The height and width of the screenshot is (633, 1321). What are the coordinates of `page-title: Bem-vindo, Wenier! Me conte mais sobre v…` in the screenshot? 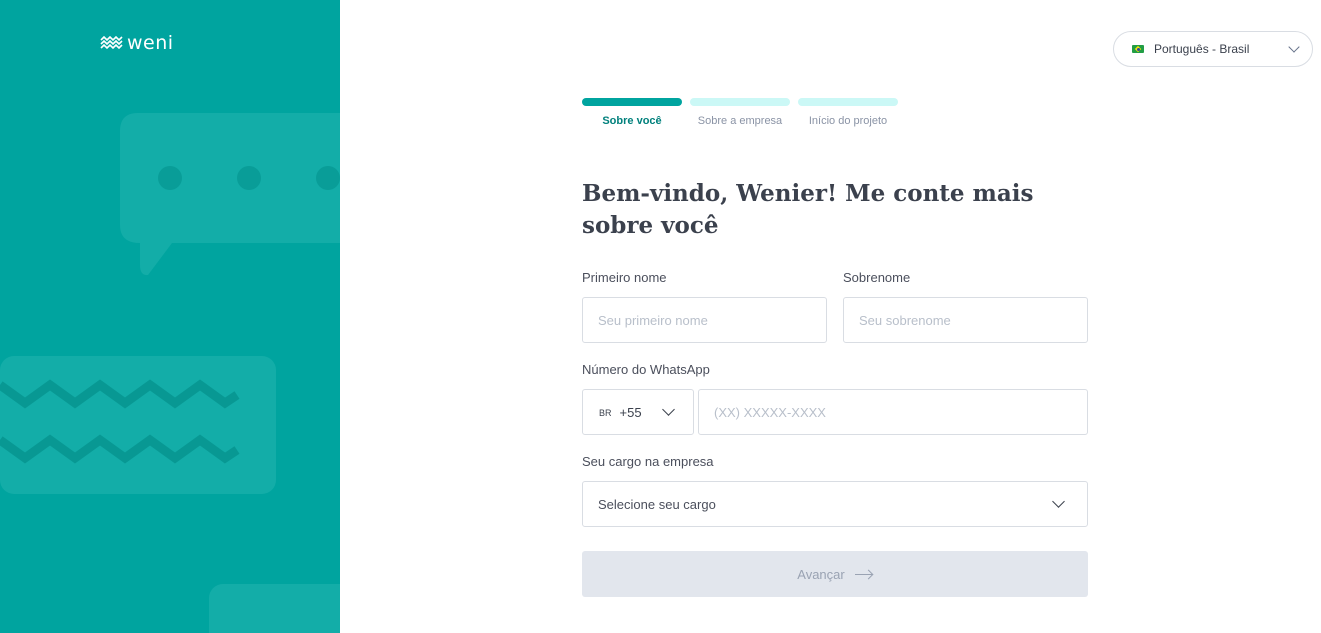 It's located at (808, 209).